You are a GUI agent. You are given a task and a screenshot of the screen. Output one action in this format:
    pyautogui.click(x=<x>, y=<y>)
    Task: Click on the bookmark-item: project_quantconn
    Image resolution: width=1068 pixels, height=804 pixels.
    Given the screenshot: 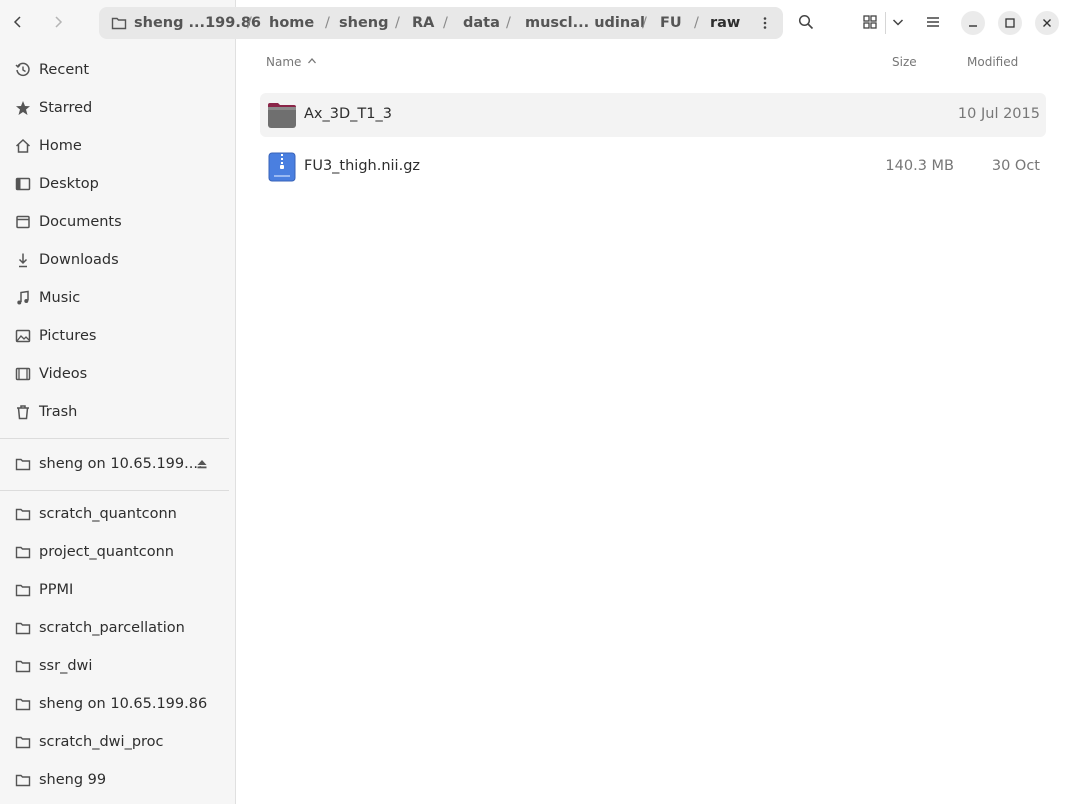 What is the action you would take?
    pyautogui.click(x=117, y=552)
    